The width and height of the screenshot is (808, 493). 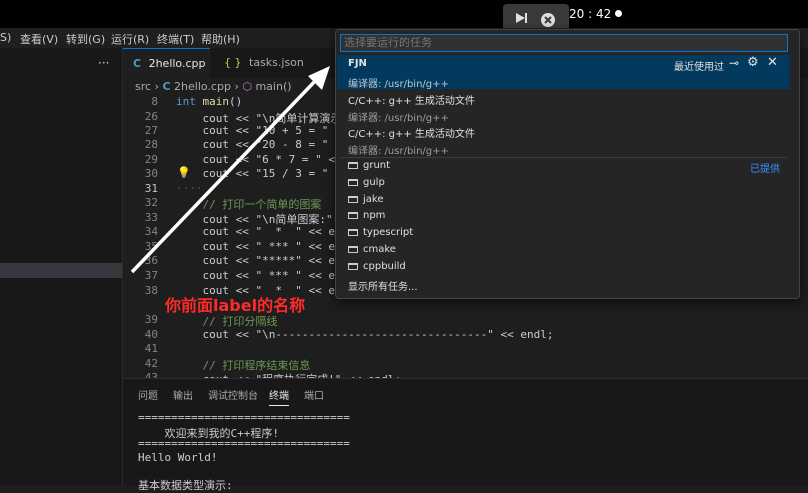 I want to click on annotation-arrow, so click(x=230, y=170).